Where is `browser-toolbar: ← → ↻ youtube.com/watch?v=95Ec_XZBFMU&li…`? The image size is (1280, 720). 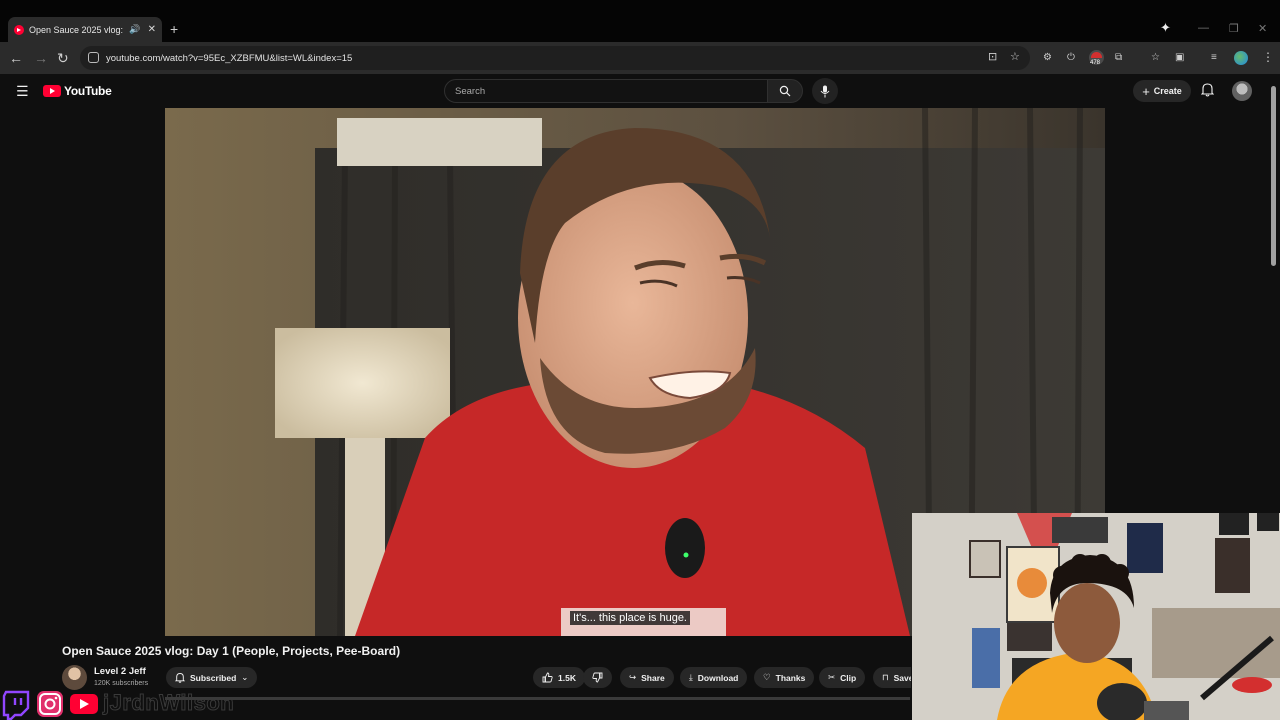
browser-toolbar: ← → ↻ youtube.com/watch?v=95Ec_XZBFMU&li… is located at coordinates (640, 58).